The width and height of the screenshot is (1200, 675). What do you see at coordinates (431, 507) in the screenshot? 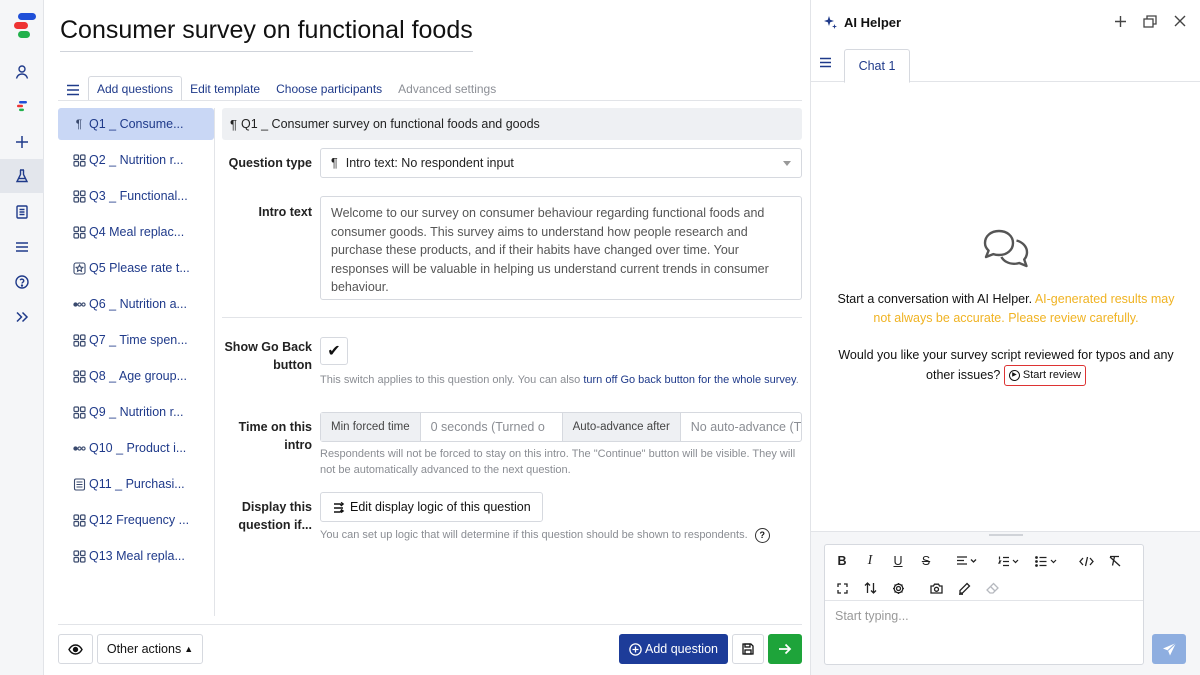
I see `edit-display-logic-button: Edit display logic of this question` at bounding box center [431, 507].